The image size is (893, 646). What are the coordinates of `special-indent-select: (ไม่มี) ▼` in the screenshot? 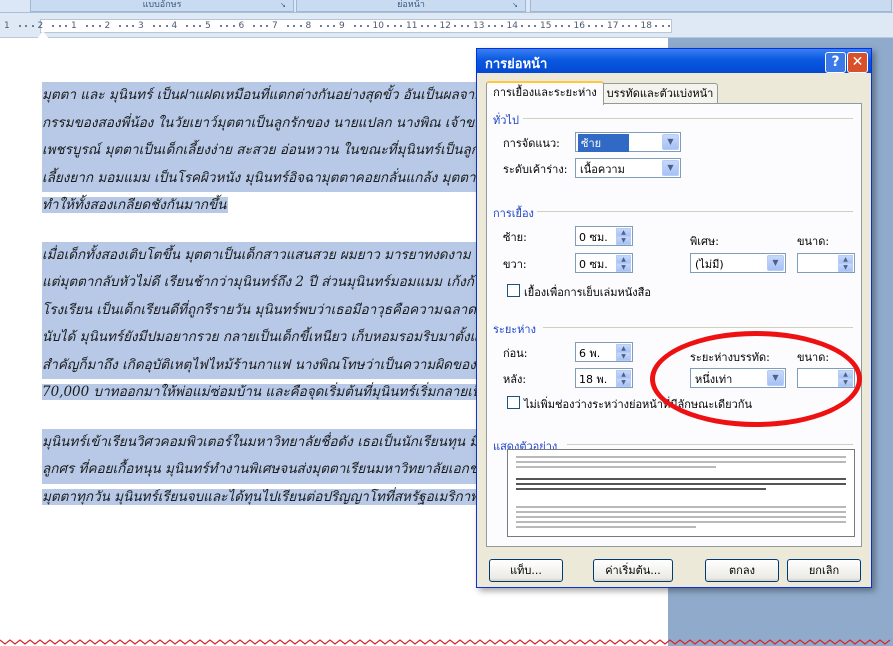 It's located at (738, 263).